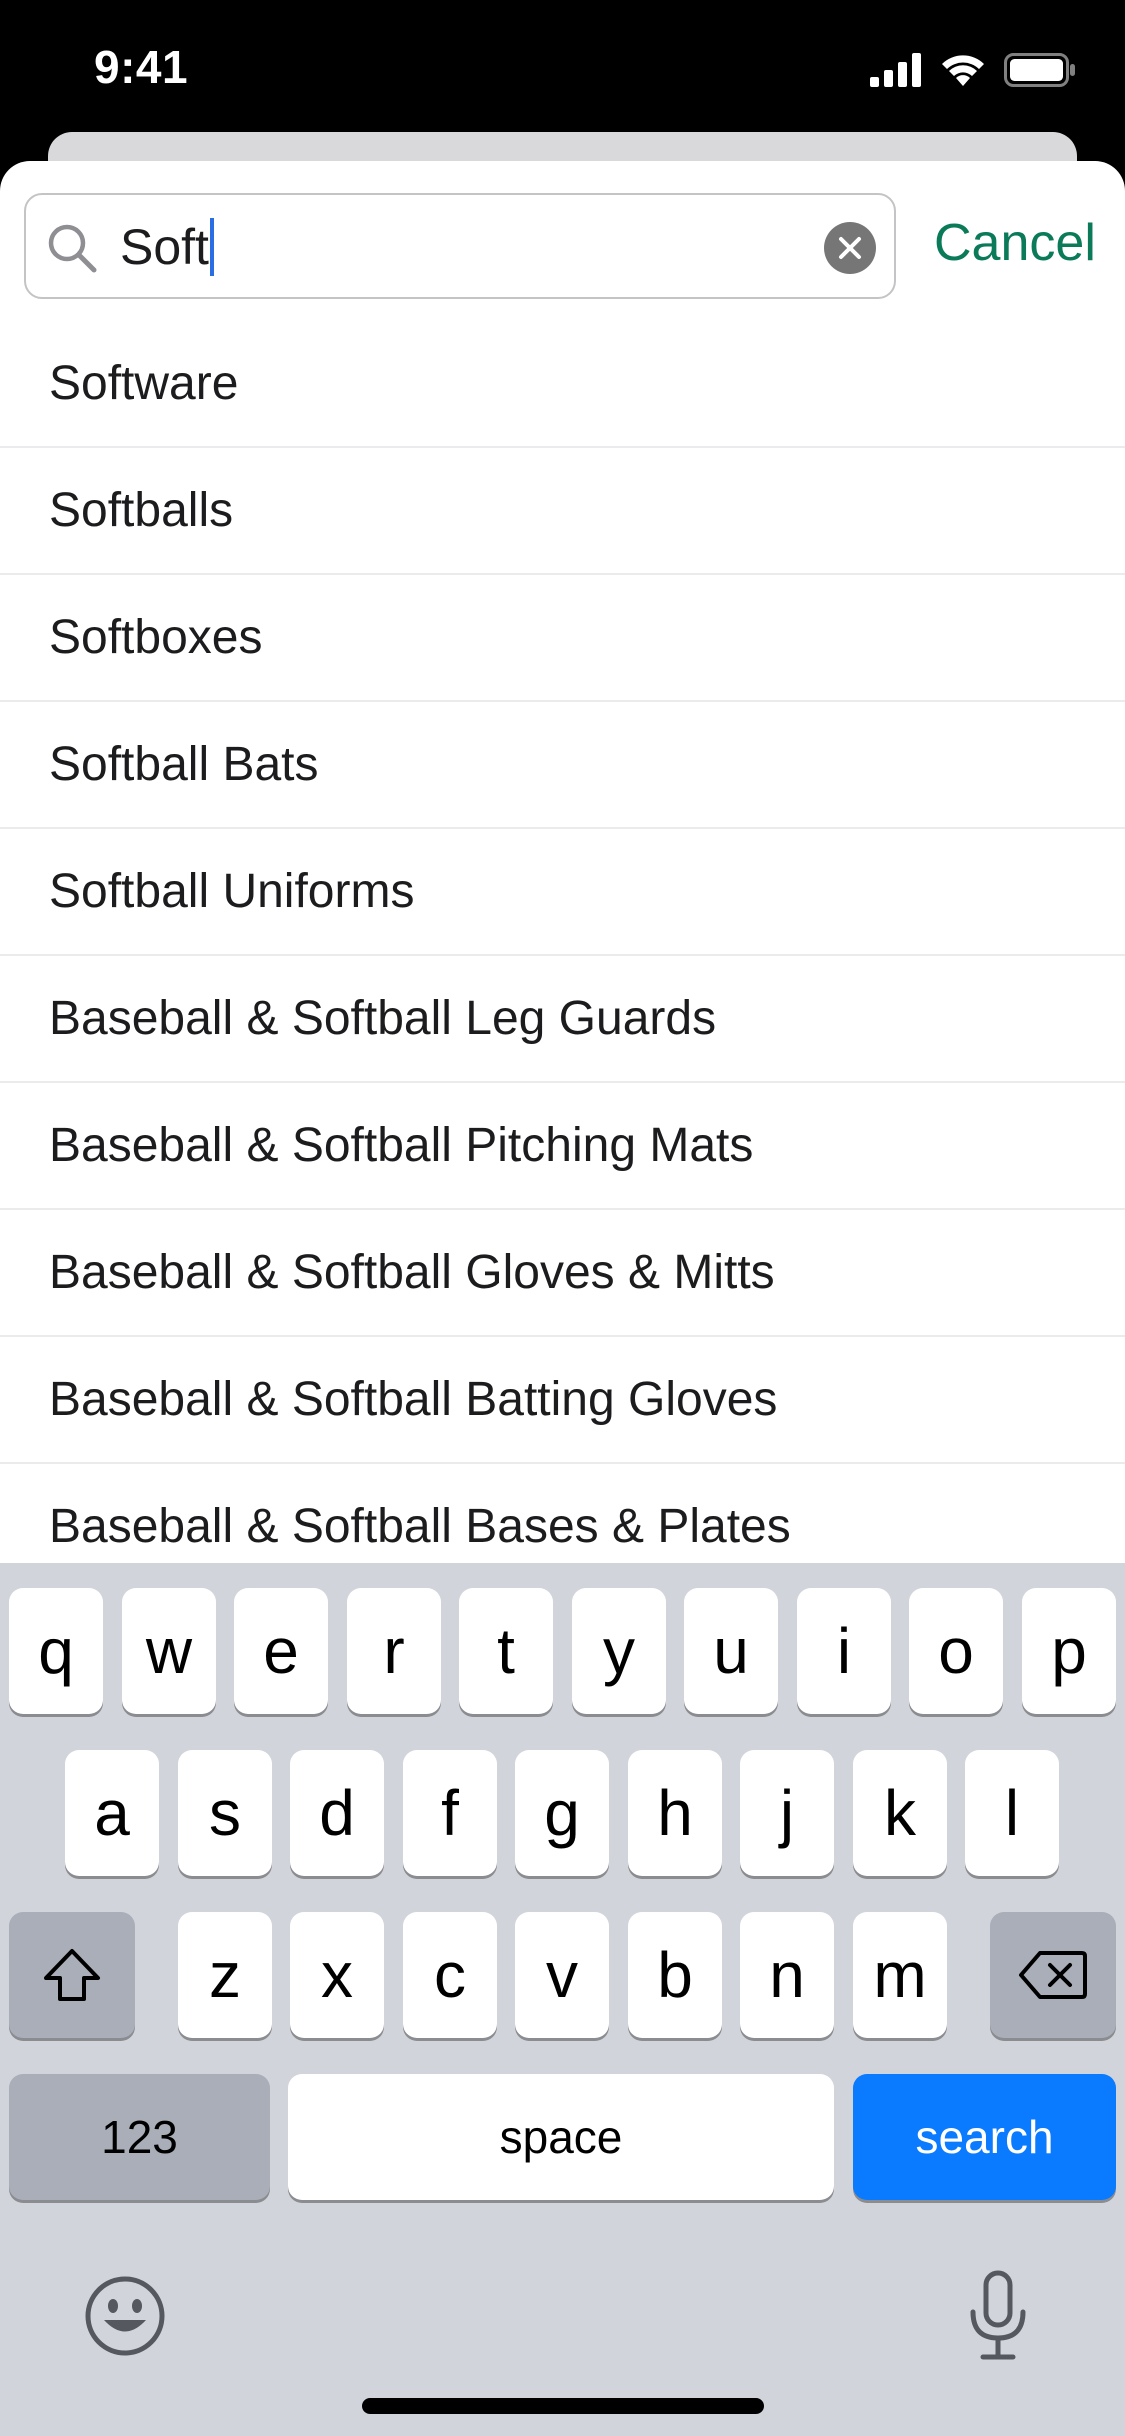 This screenshot has width=1125, height=2436. Describe the element at coordinates (844, 1651) in the screenshot. I see `key-i: i` at that location.